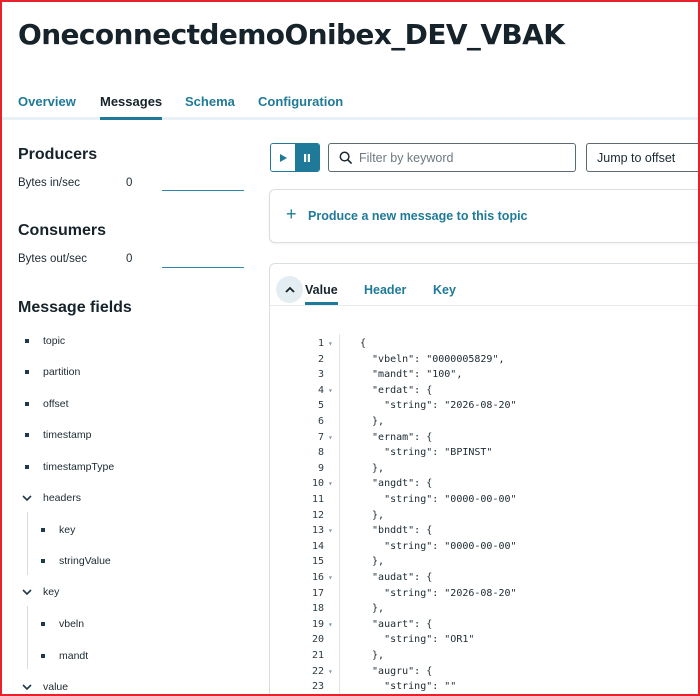  I want to click on line-number: 12, so click(317, 515).